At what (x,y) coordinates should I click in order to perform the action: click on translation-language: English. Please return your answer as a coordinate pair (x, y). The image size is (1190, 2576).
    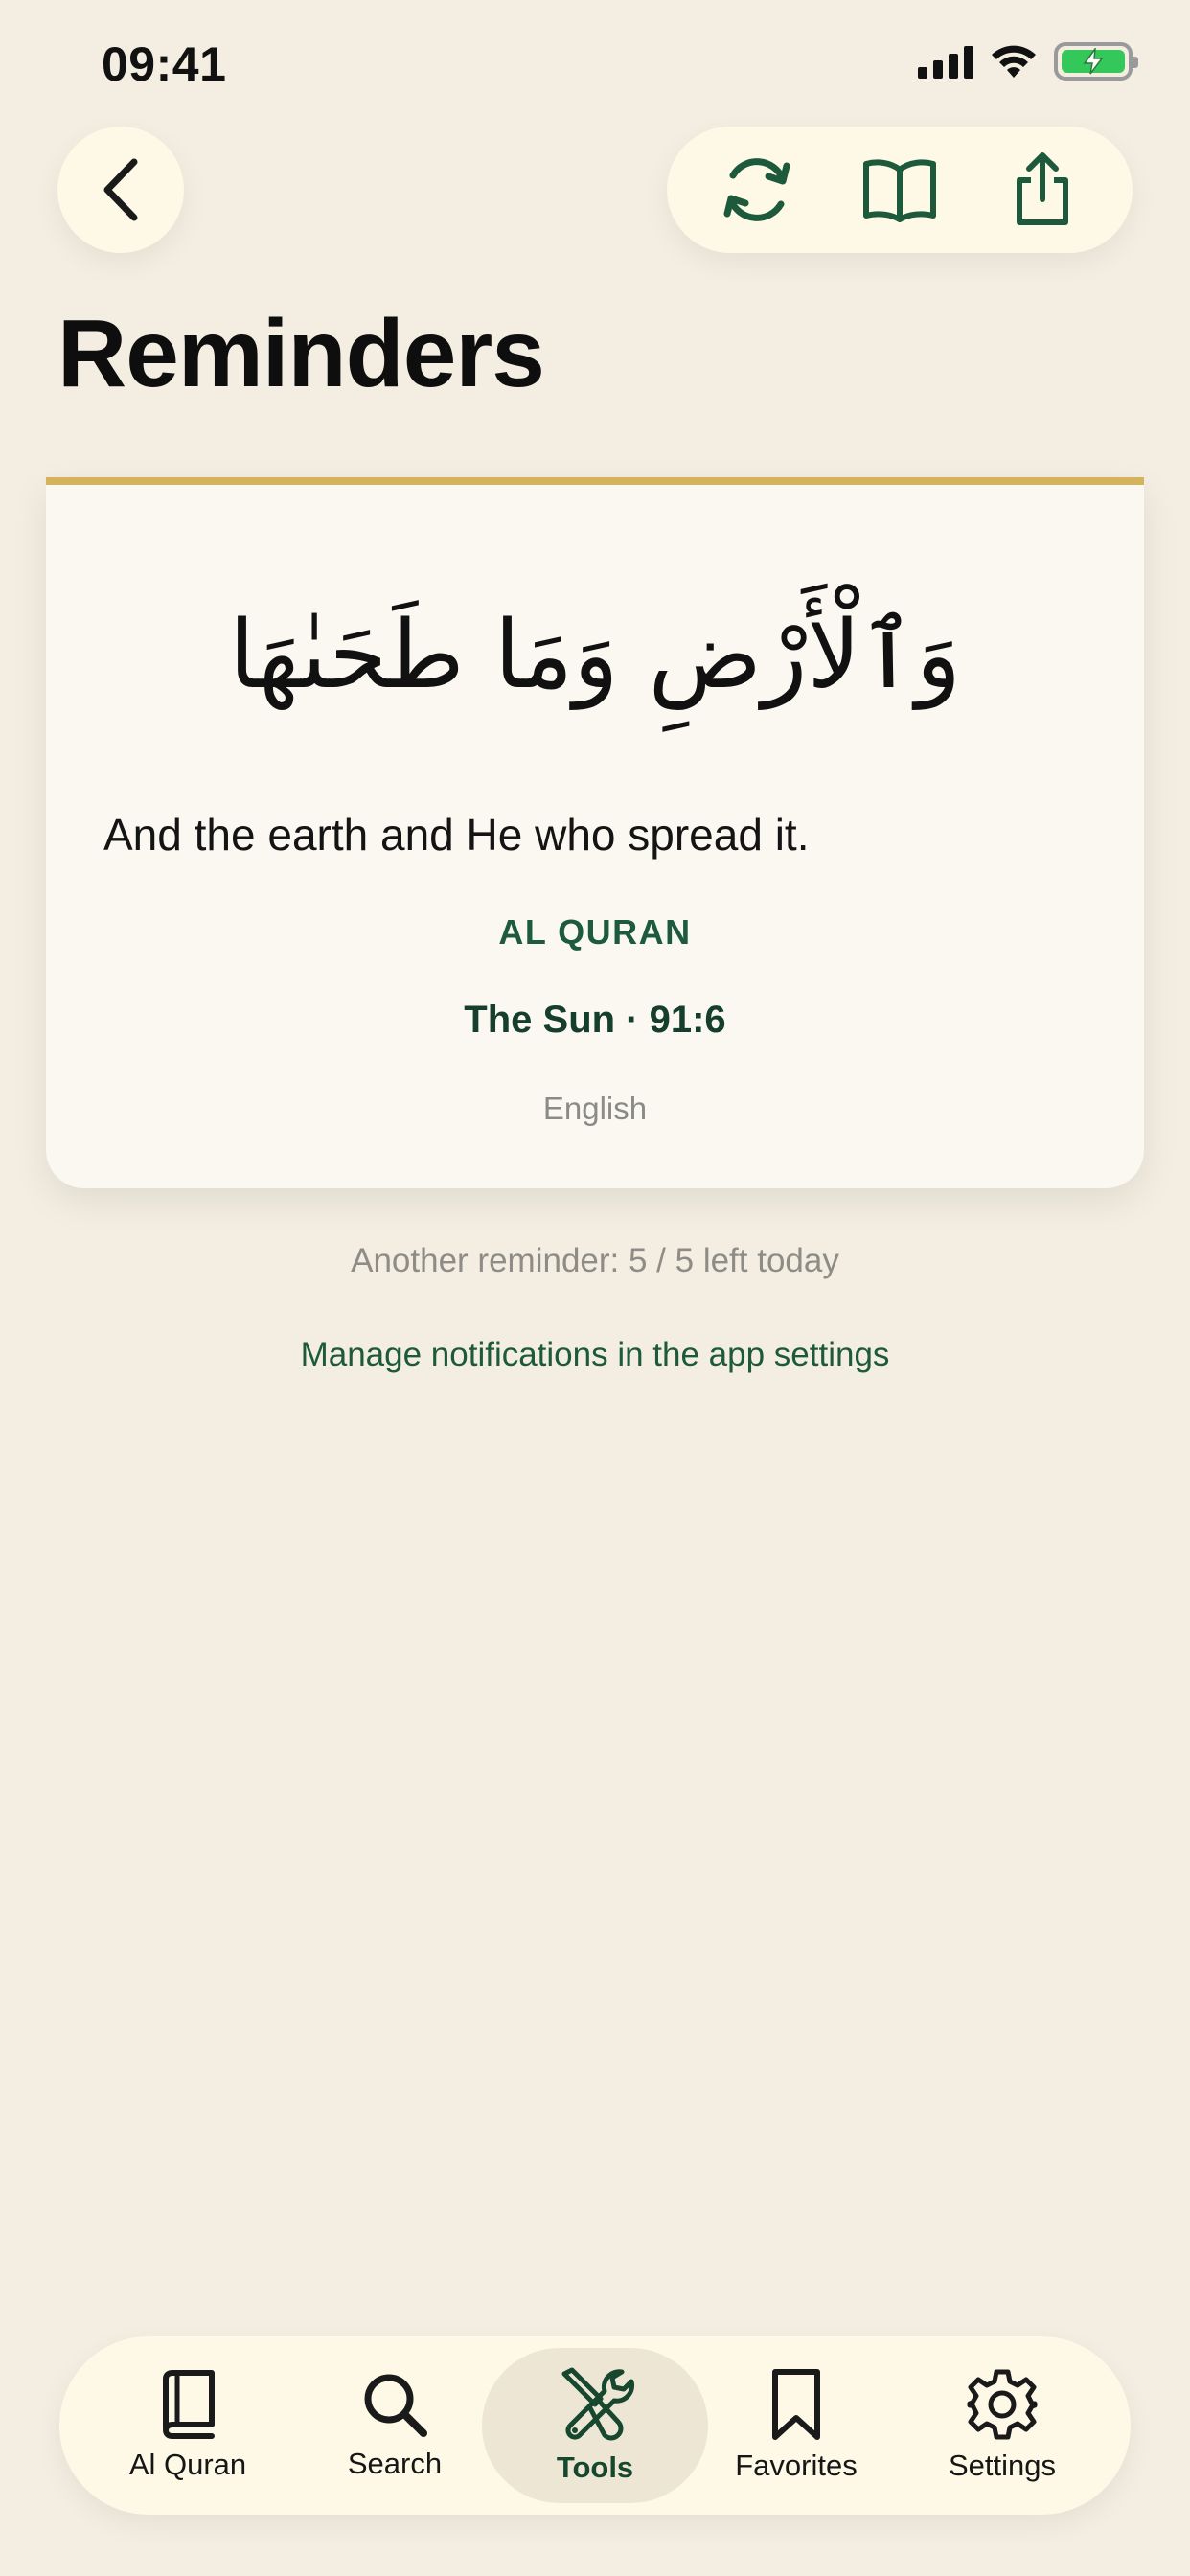
    Looking at the image, I should click on (595, 1108).